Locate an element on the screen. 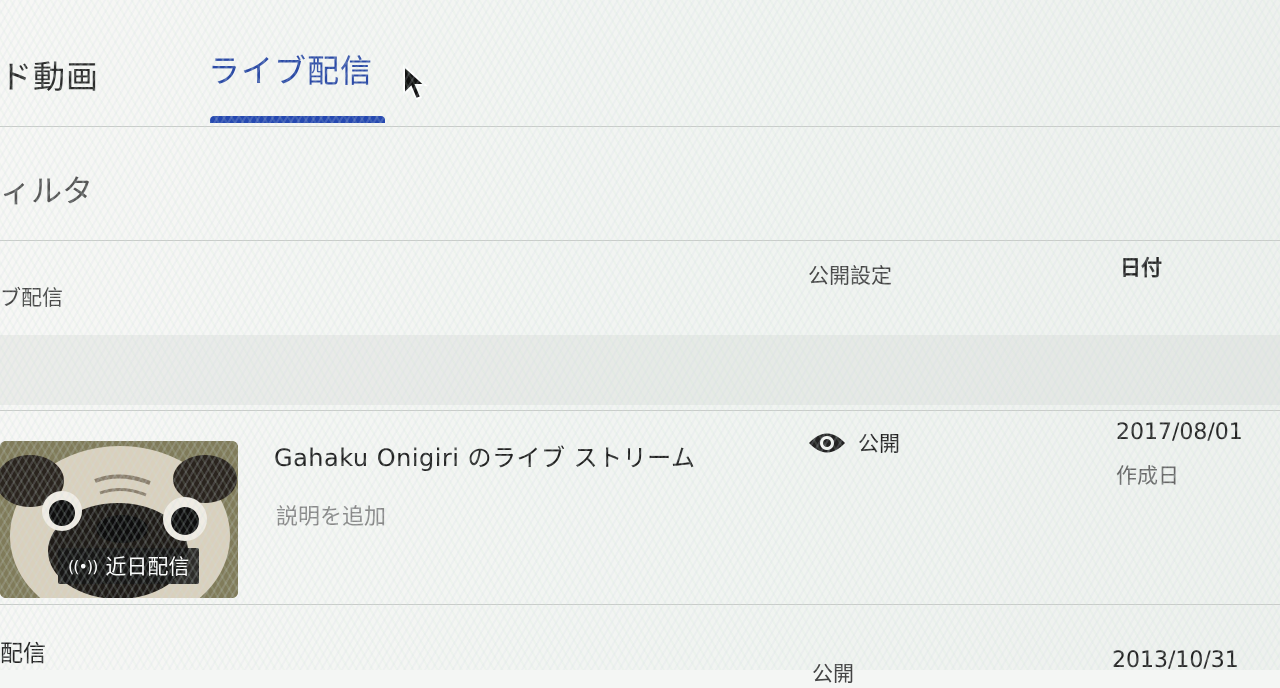 The width and height of the screenshot is (1280, 688). row-divider is located at coordinates (640, 604).